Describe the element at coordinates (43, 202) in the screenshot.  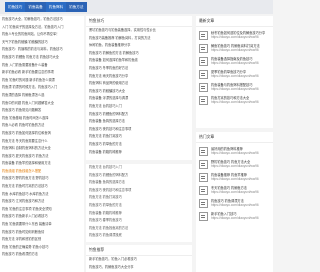
I see `left-link: 钓鱼技巧 江河钓鱼技巧和方法` at that location.